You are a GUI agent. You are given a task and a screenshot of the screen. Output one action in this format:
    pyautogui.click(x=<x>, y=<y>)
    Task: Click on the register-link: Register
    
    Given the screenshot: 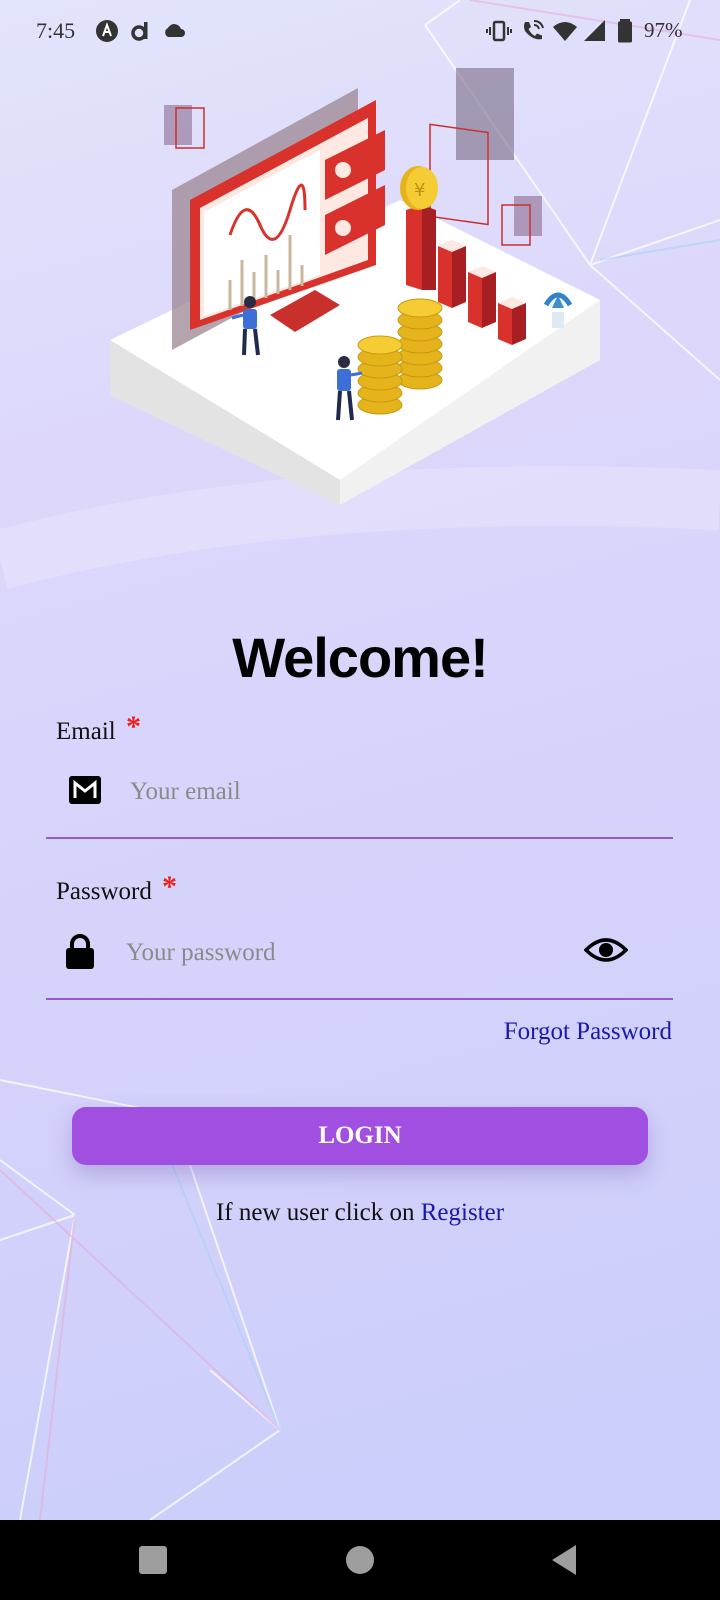 What is the action you would take?
    pyautogui.click(x=462, y=1212)
    